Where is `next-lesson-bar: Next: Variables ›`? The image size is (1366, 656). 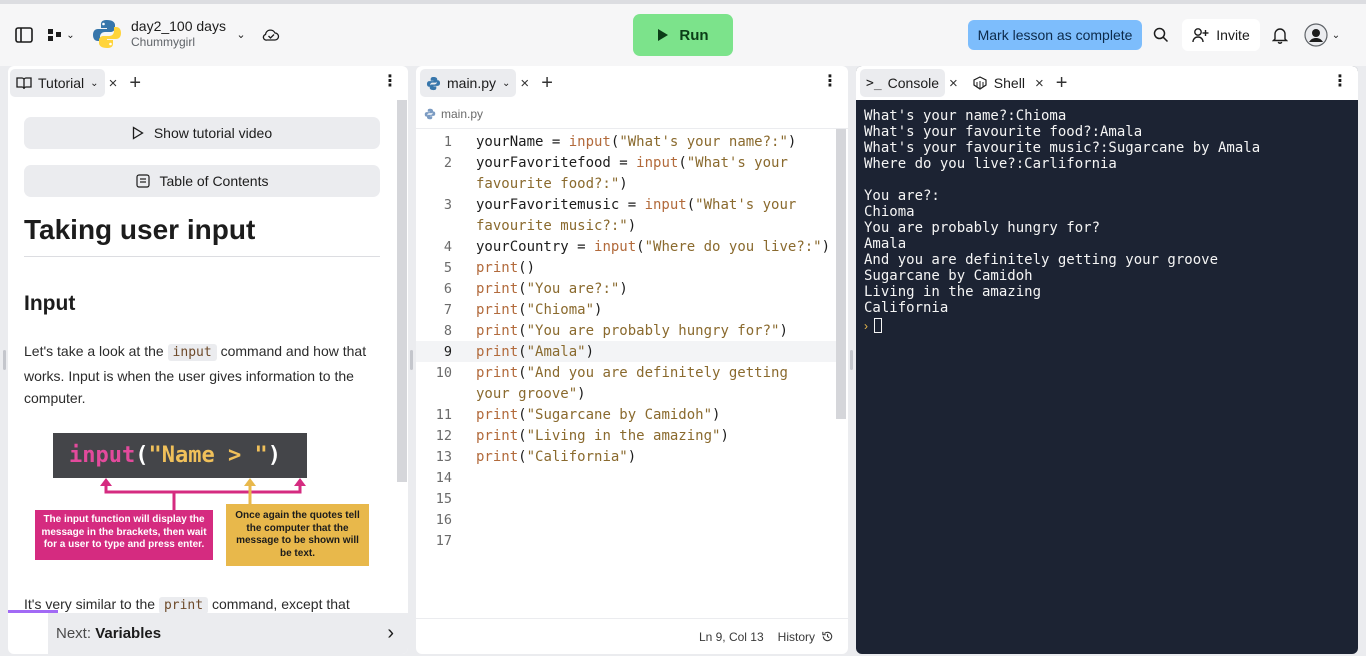 next-lesson-bar: Next: Variables › is located at coordinates (228, 633).